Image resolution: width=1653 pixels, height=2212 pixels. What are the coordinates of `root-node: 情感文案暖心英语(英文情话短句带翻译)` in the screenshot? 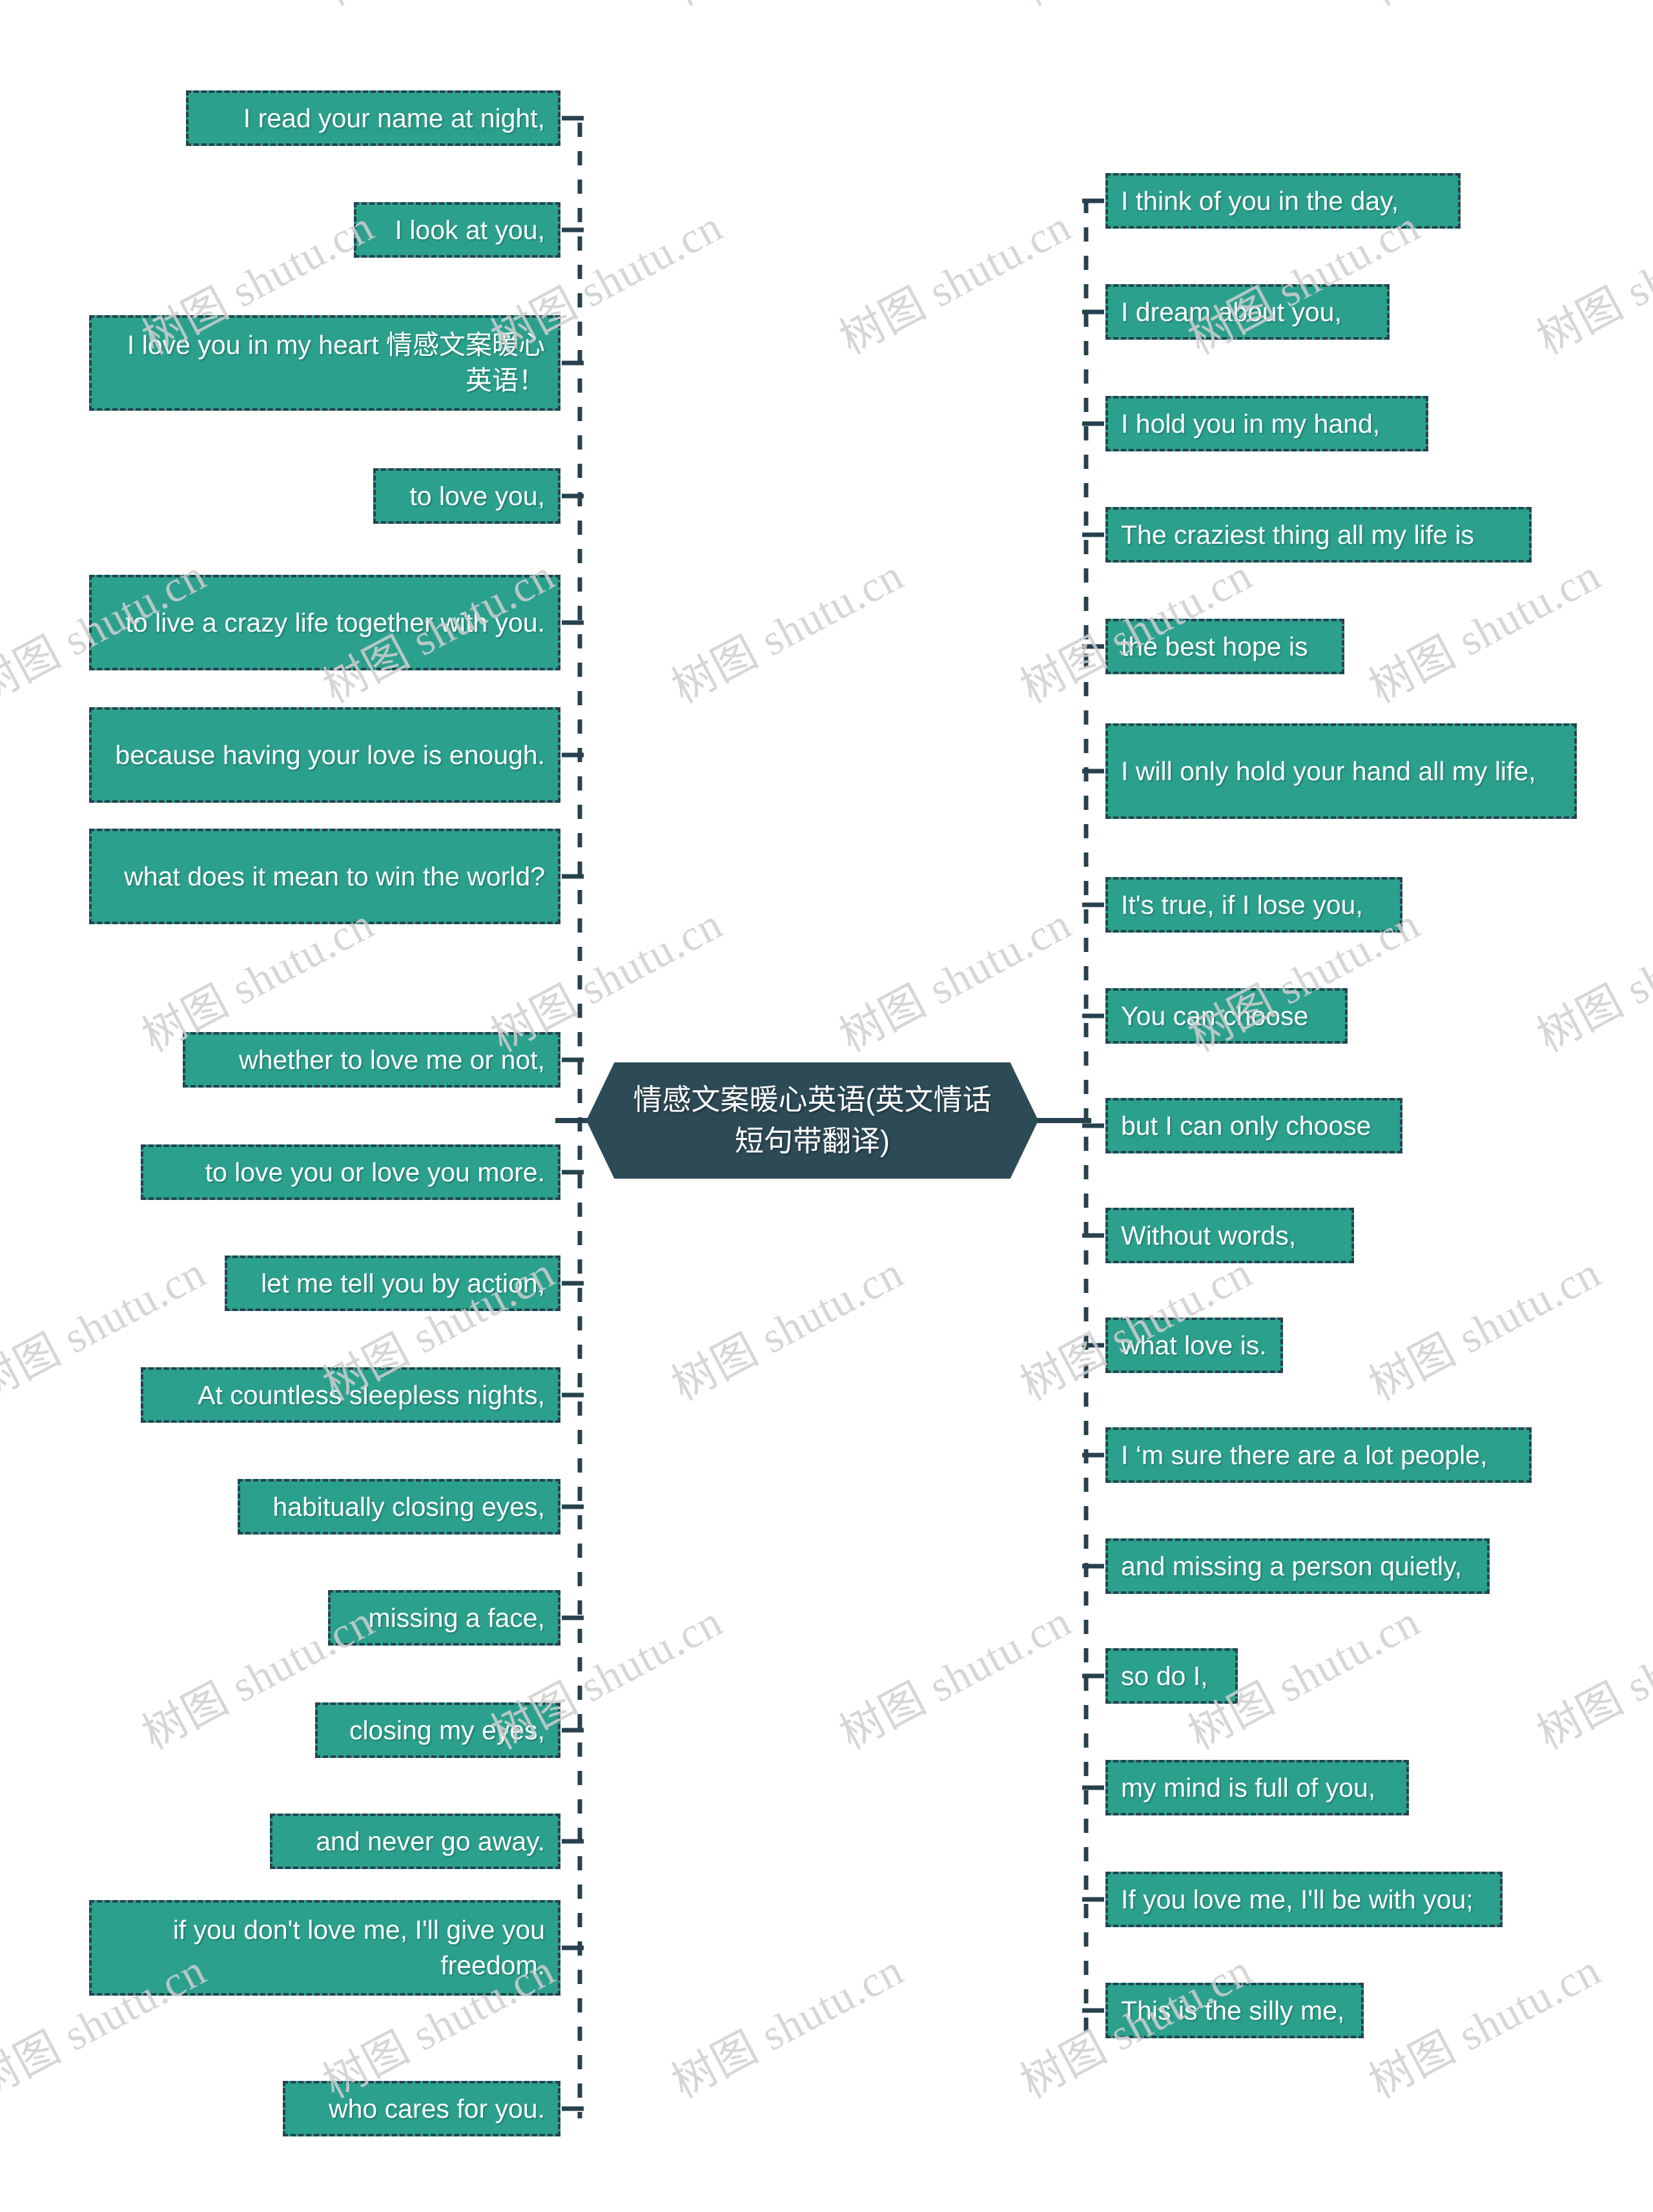 It's located at (812, 1120).